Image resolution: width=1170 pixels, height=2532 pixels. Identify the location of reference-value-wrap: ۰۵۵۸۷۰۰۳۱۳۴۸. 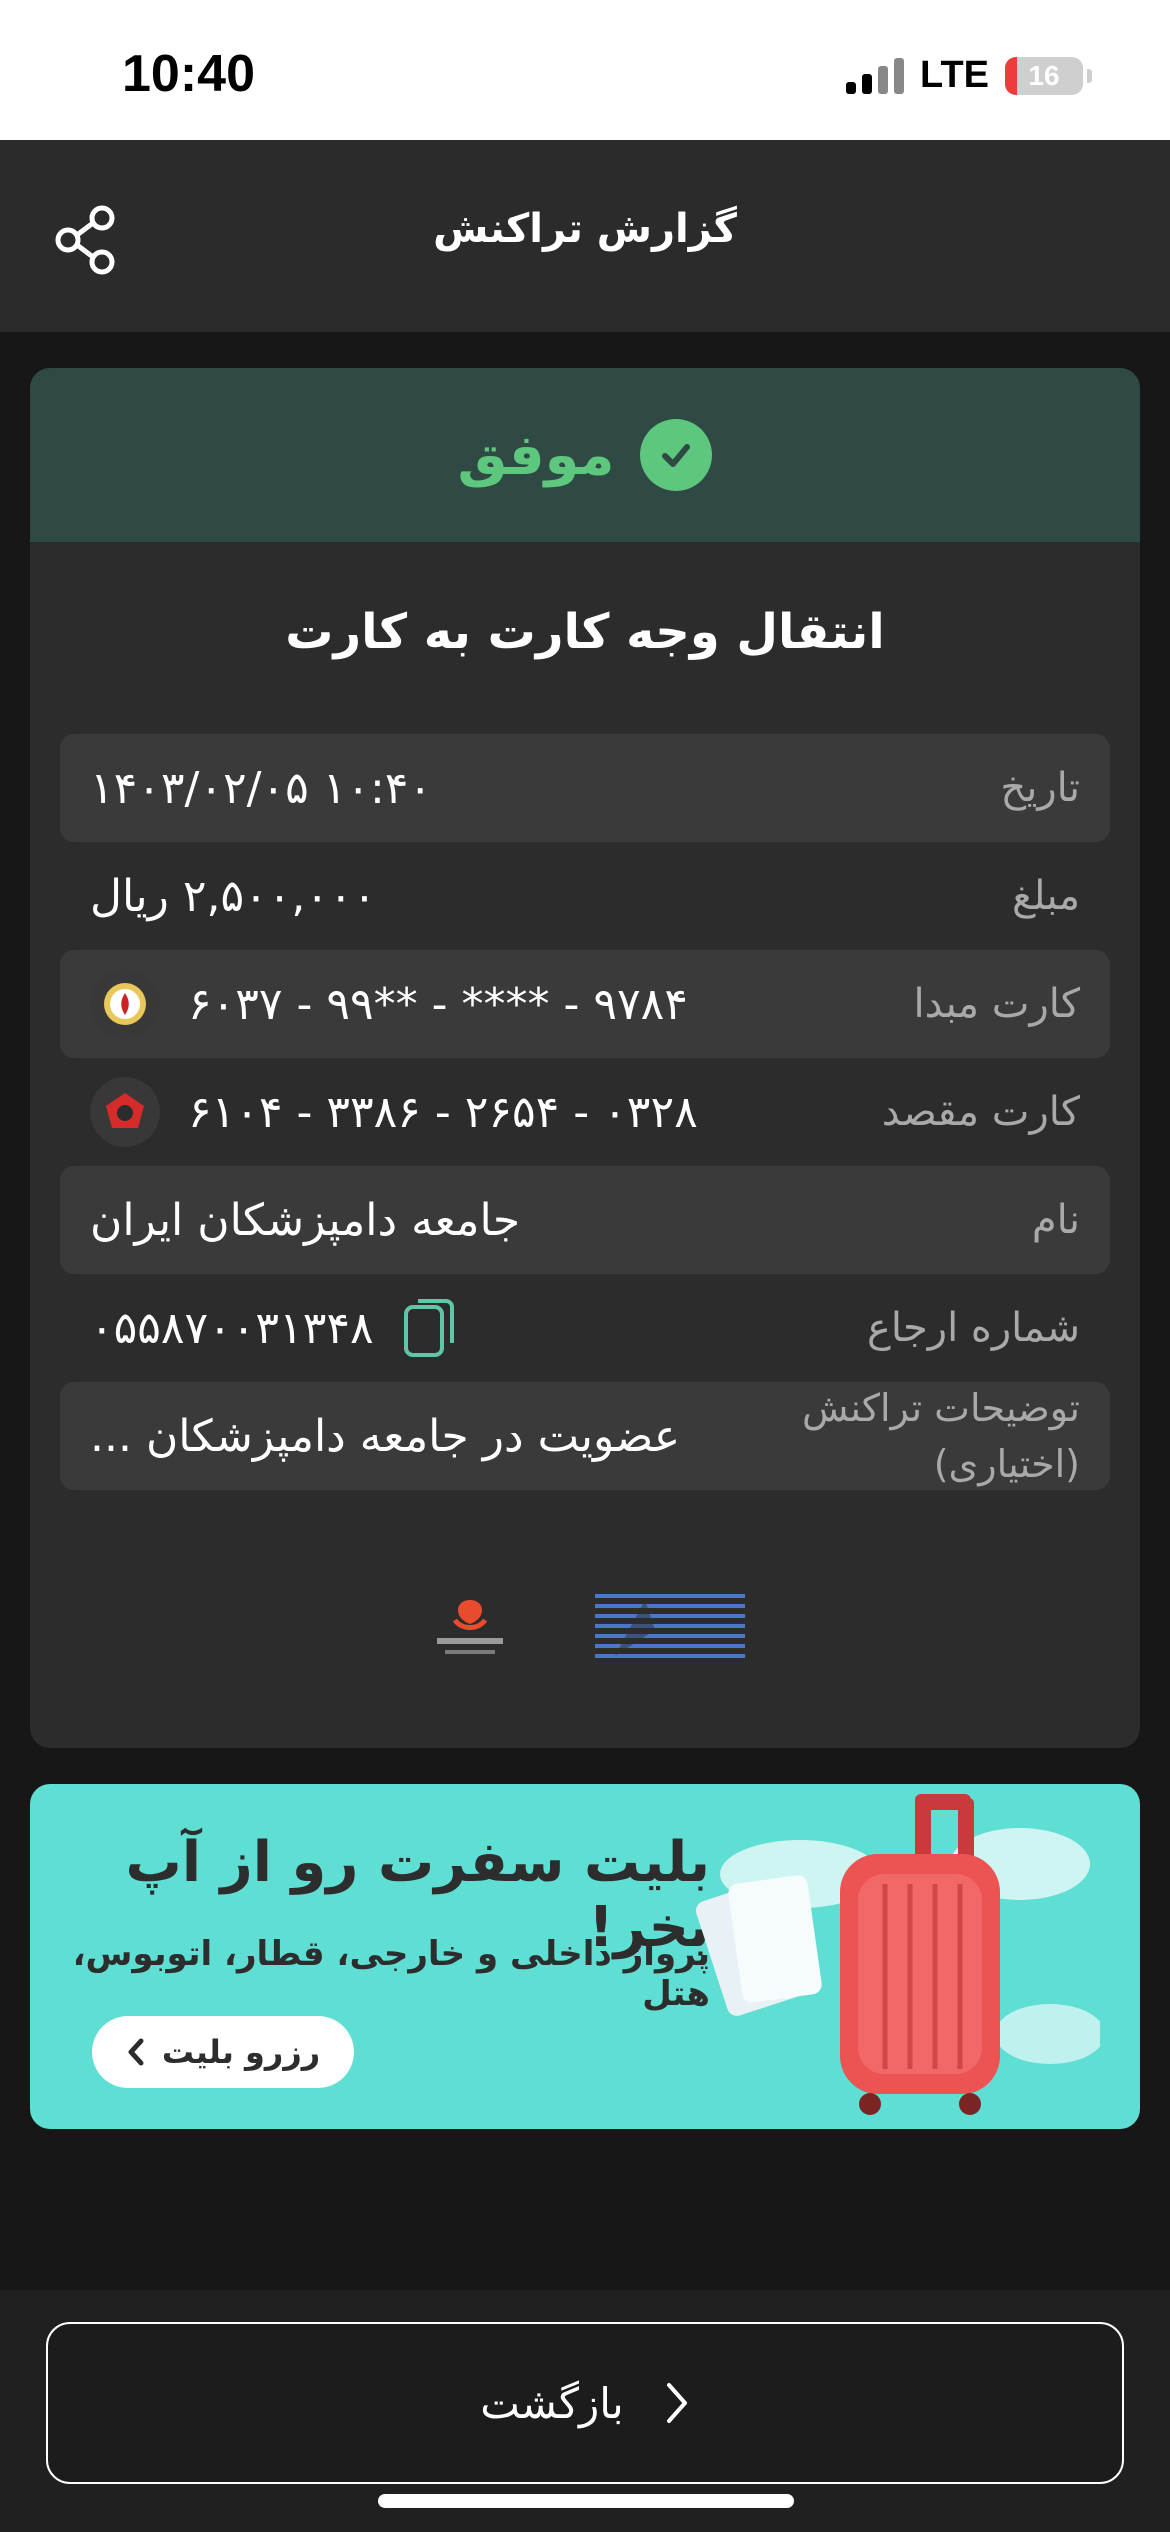
(273, 1328).